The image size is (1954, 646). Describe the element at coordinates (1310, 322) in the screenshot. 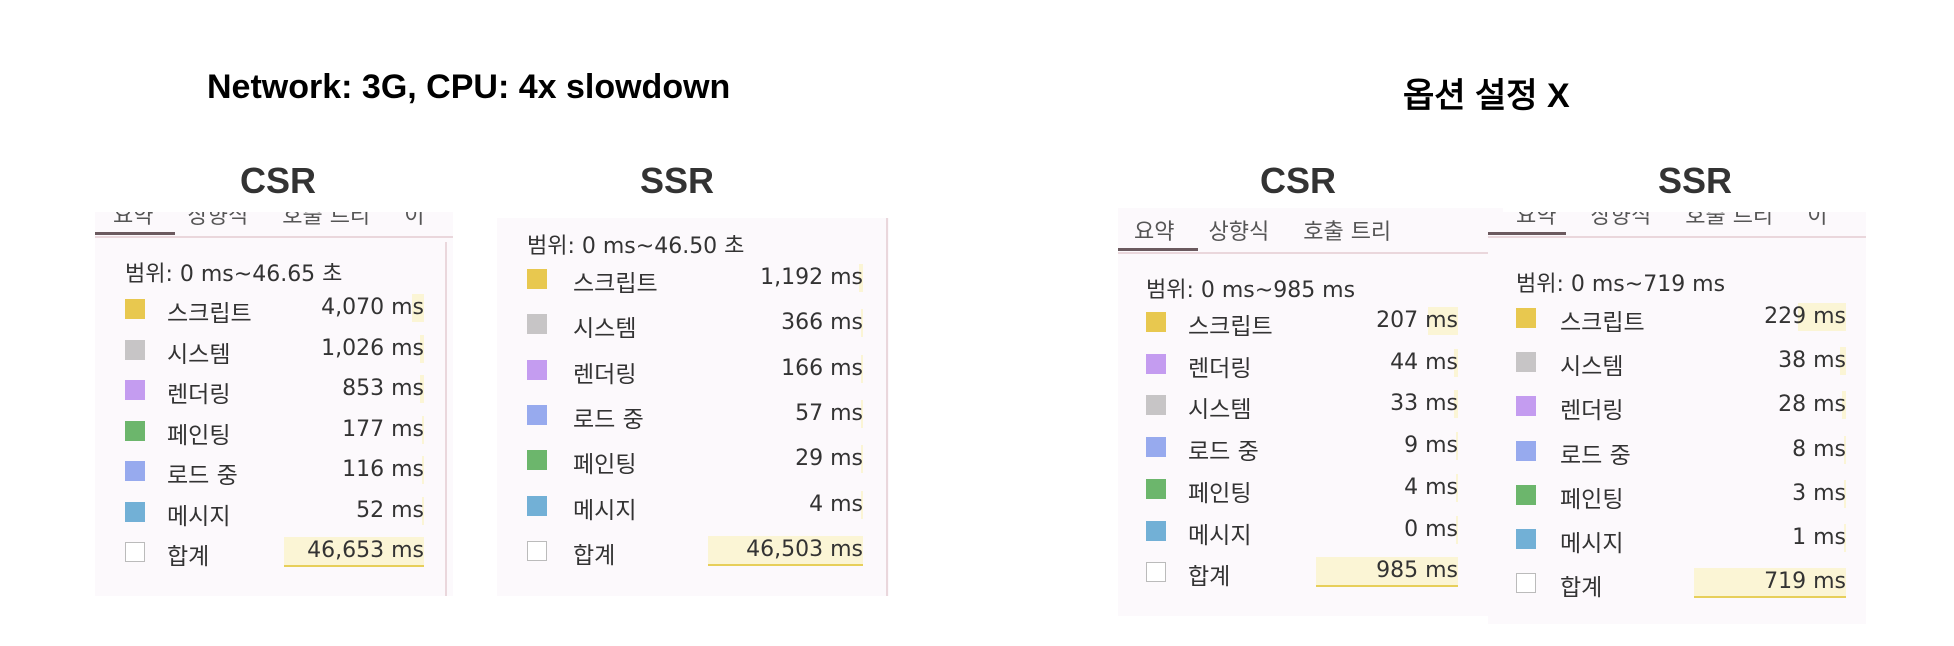

I see `category-row: 스크립트 207 ms` at that location.